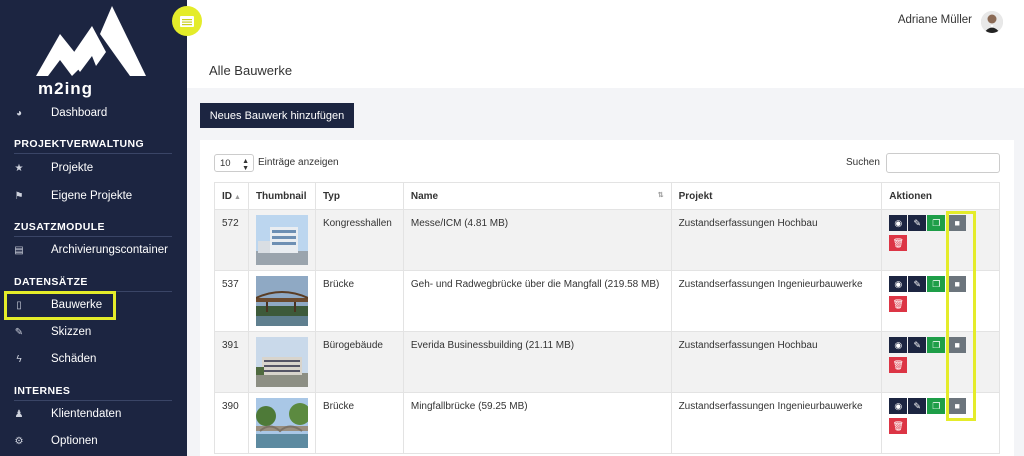 This screenshot has width=1024, height=456. Describe the element at coordinates (93, 441) in the screenshot. I see `sidebar-item-optionen: ⚙ Optionen` at that location.